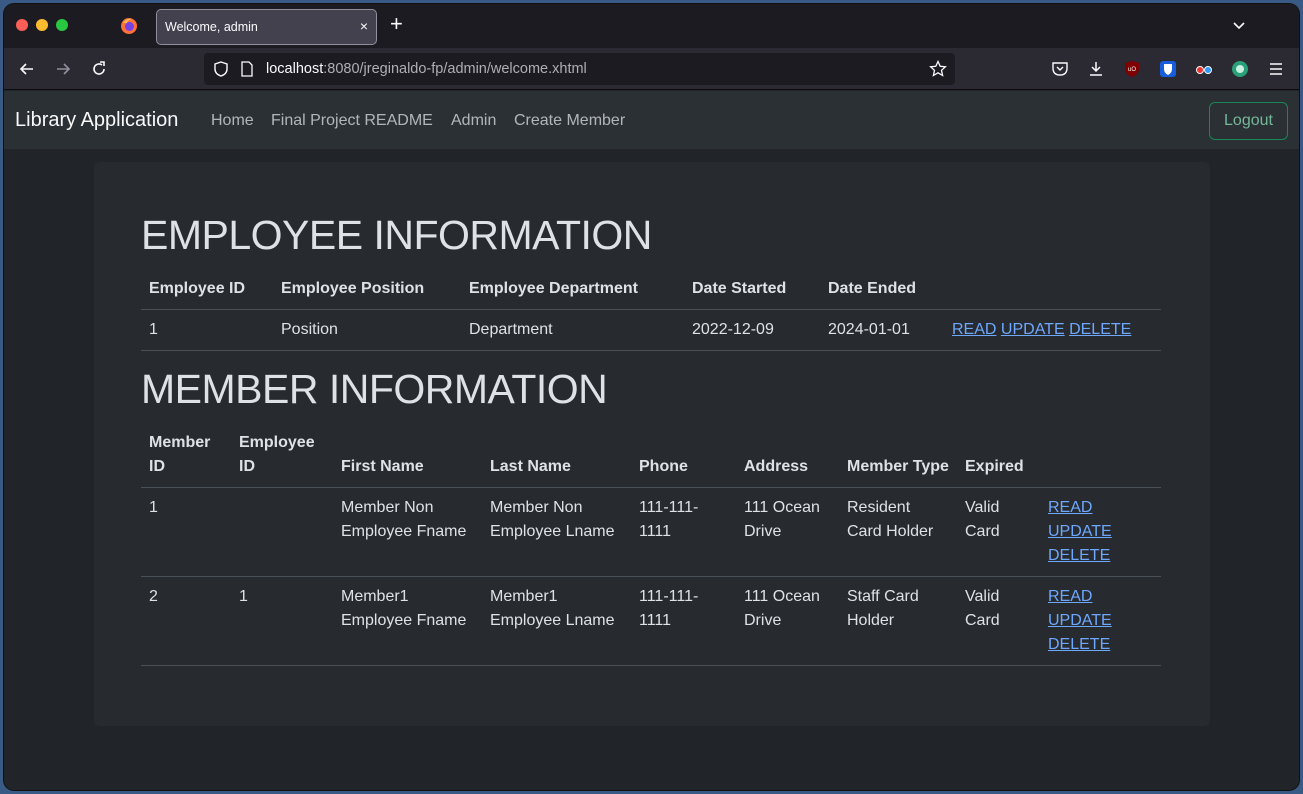 This screenshot has height=794, width=1303. I want to click on url-path: :8080/jreginaldo-fp/admin/welcome.xhtml, so click(455, 69).